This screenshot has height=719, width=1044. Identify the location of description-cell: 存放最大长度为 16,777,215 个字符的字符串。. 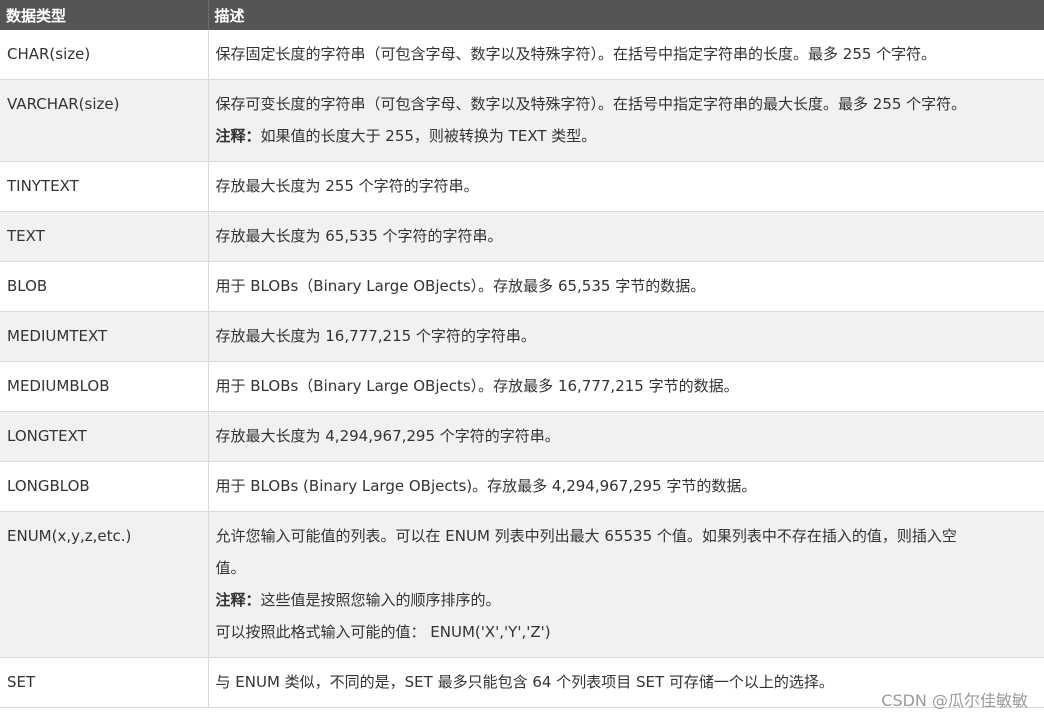
(626, 336).